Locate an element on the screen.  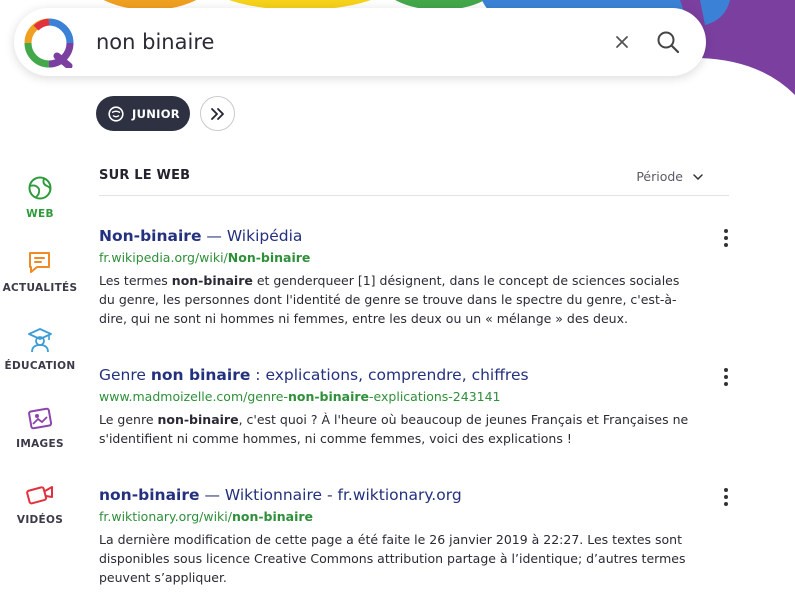
nav-item-actualites: ACTUALITÉS is located at coordinates (40, 271).